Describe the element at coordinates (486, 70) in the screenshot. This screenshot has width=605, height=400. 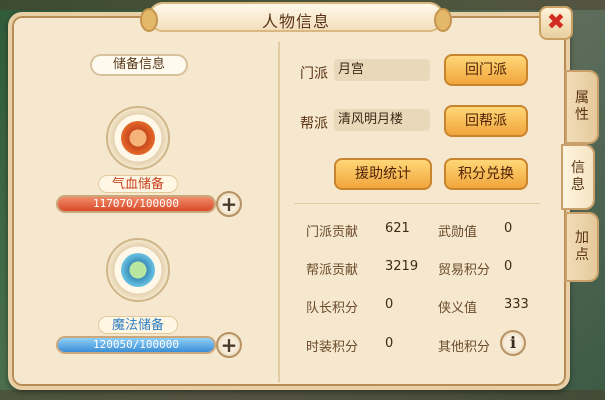
I see `return-to-sect-button: 回门派` at that location.